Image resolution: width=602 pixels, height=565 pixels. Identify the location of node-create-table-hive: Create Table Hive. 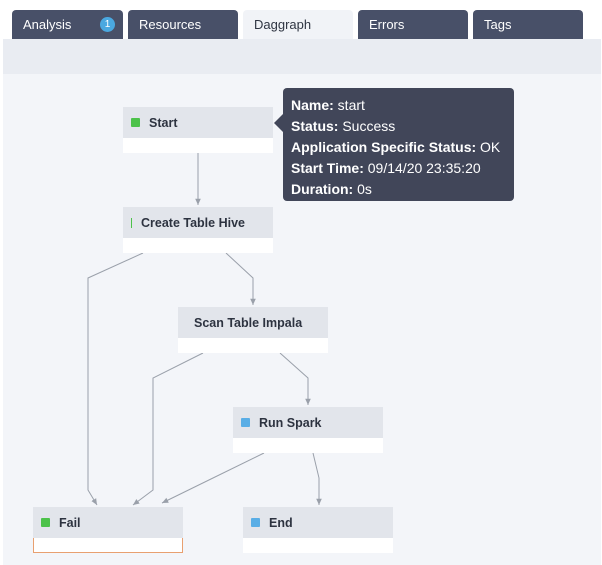
(198, 230).